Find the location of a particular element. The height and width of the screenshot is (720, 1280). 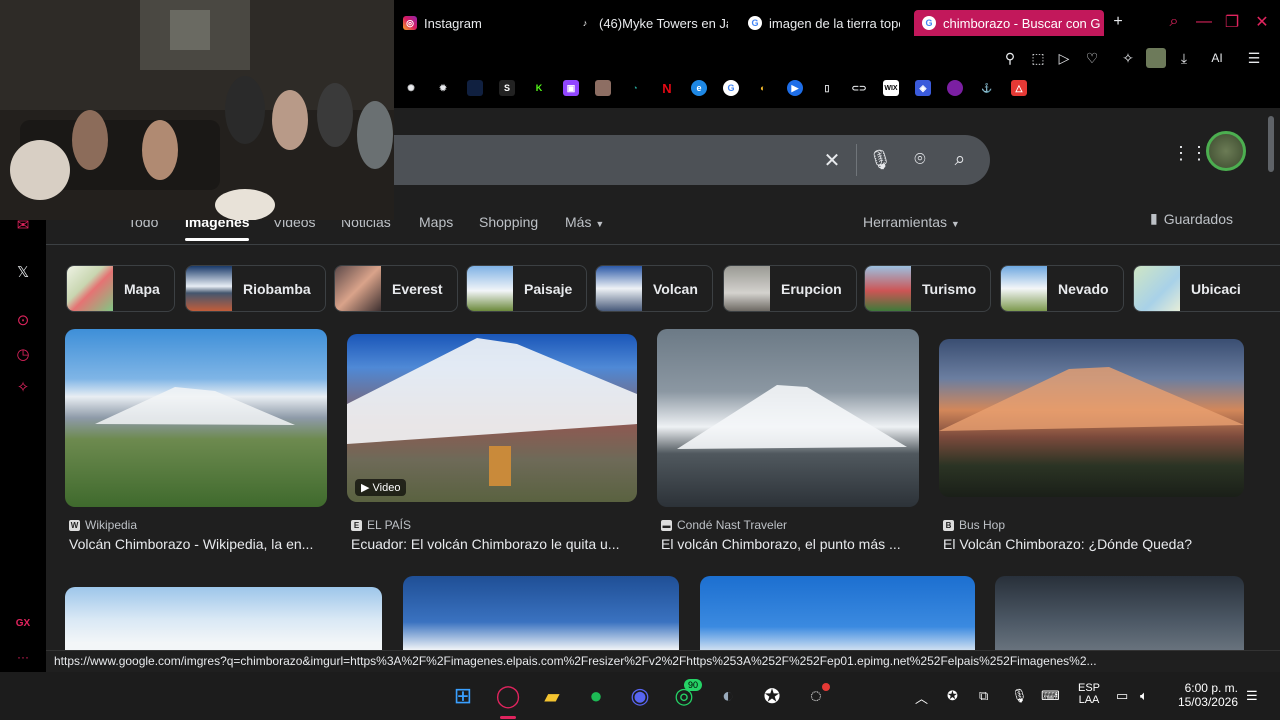

tab-shopping: Shopping is located at coordinates (508, 222).